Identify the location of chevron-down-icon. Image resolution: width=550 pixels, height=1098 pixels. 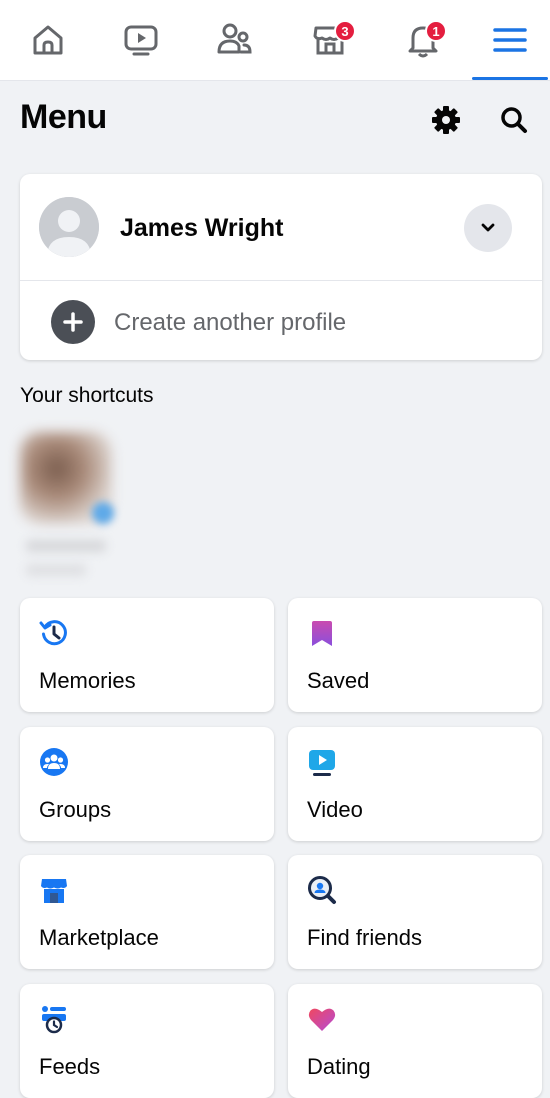
(488, 227).